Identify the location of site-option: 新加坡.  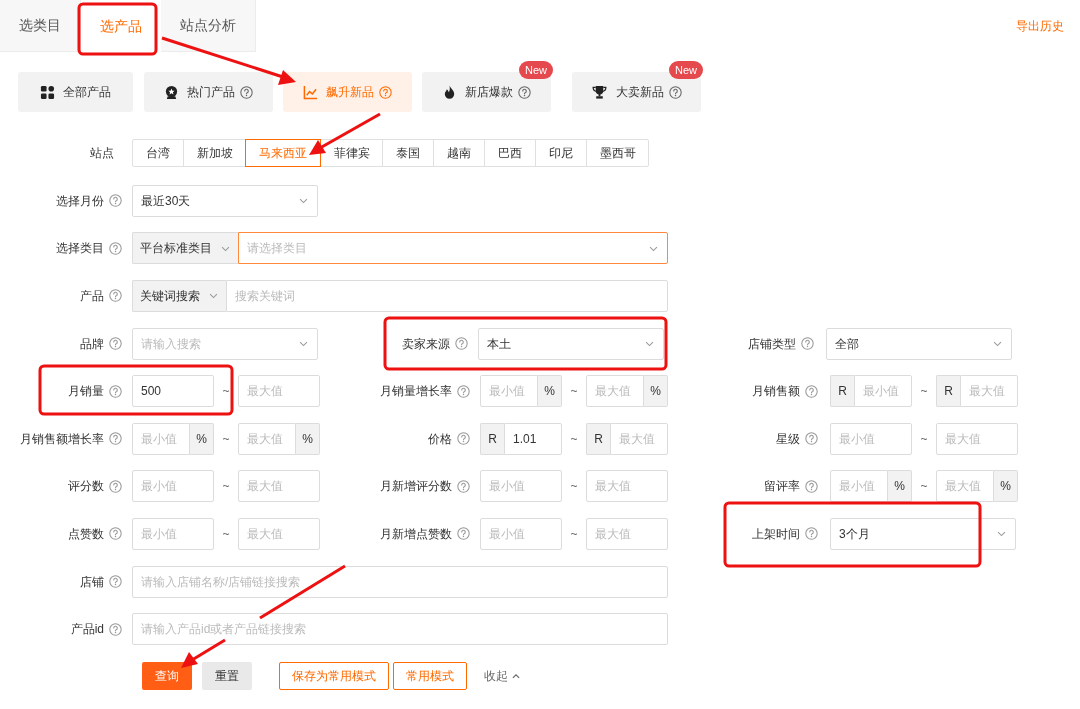
(214, 153).